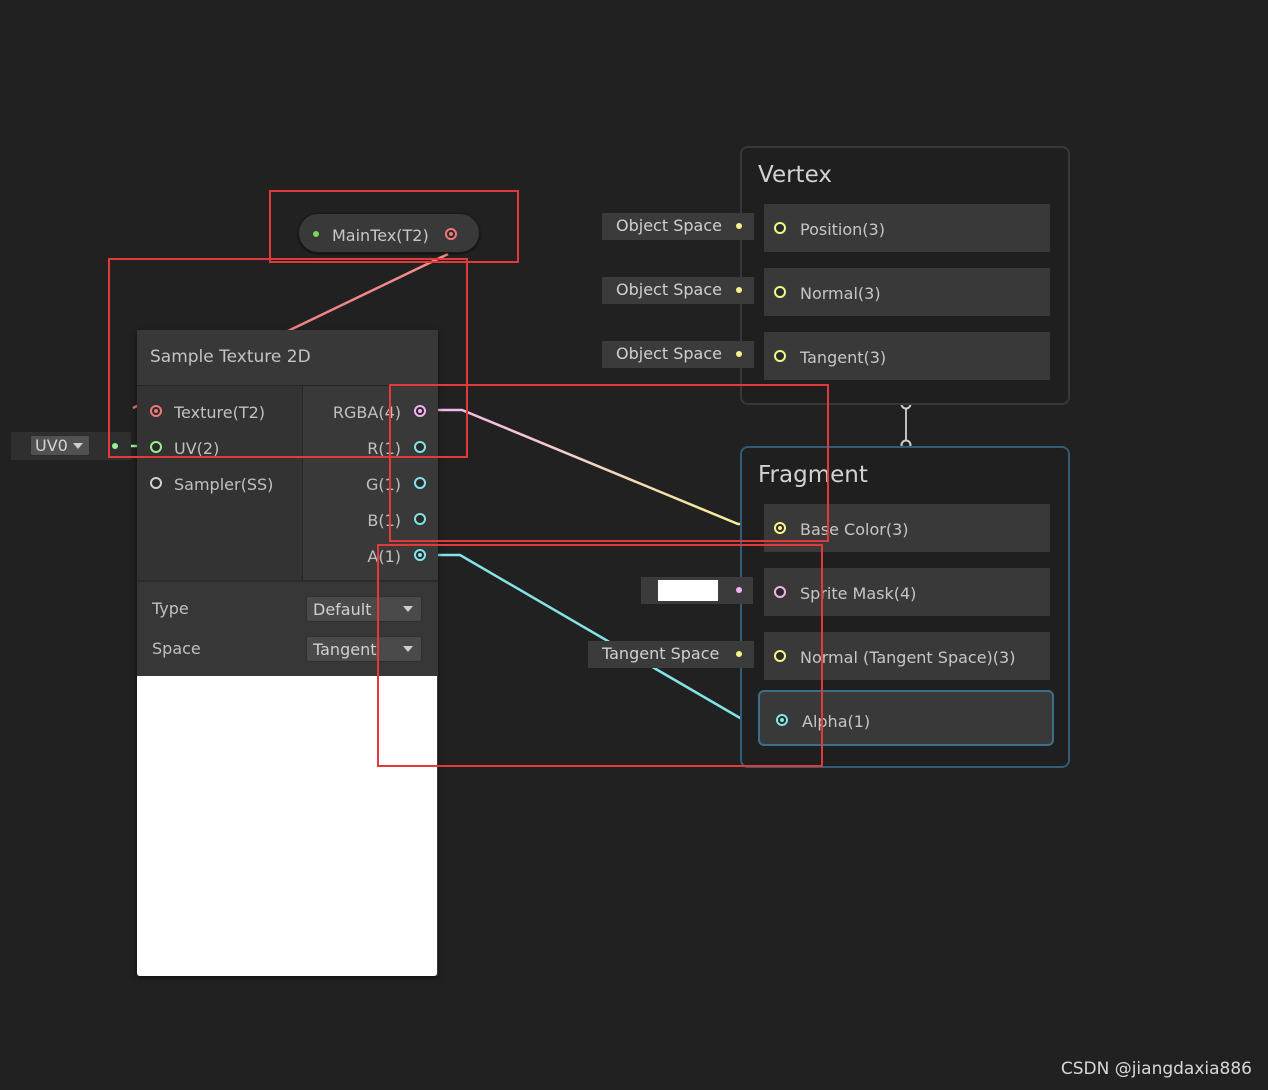  I want to click on input-label-sampler: Sampler(SS), so click(224, 484).